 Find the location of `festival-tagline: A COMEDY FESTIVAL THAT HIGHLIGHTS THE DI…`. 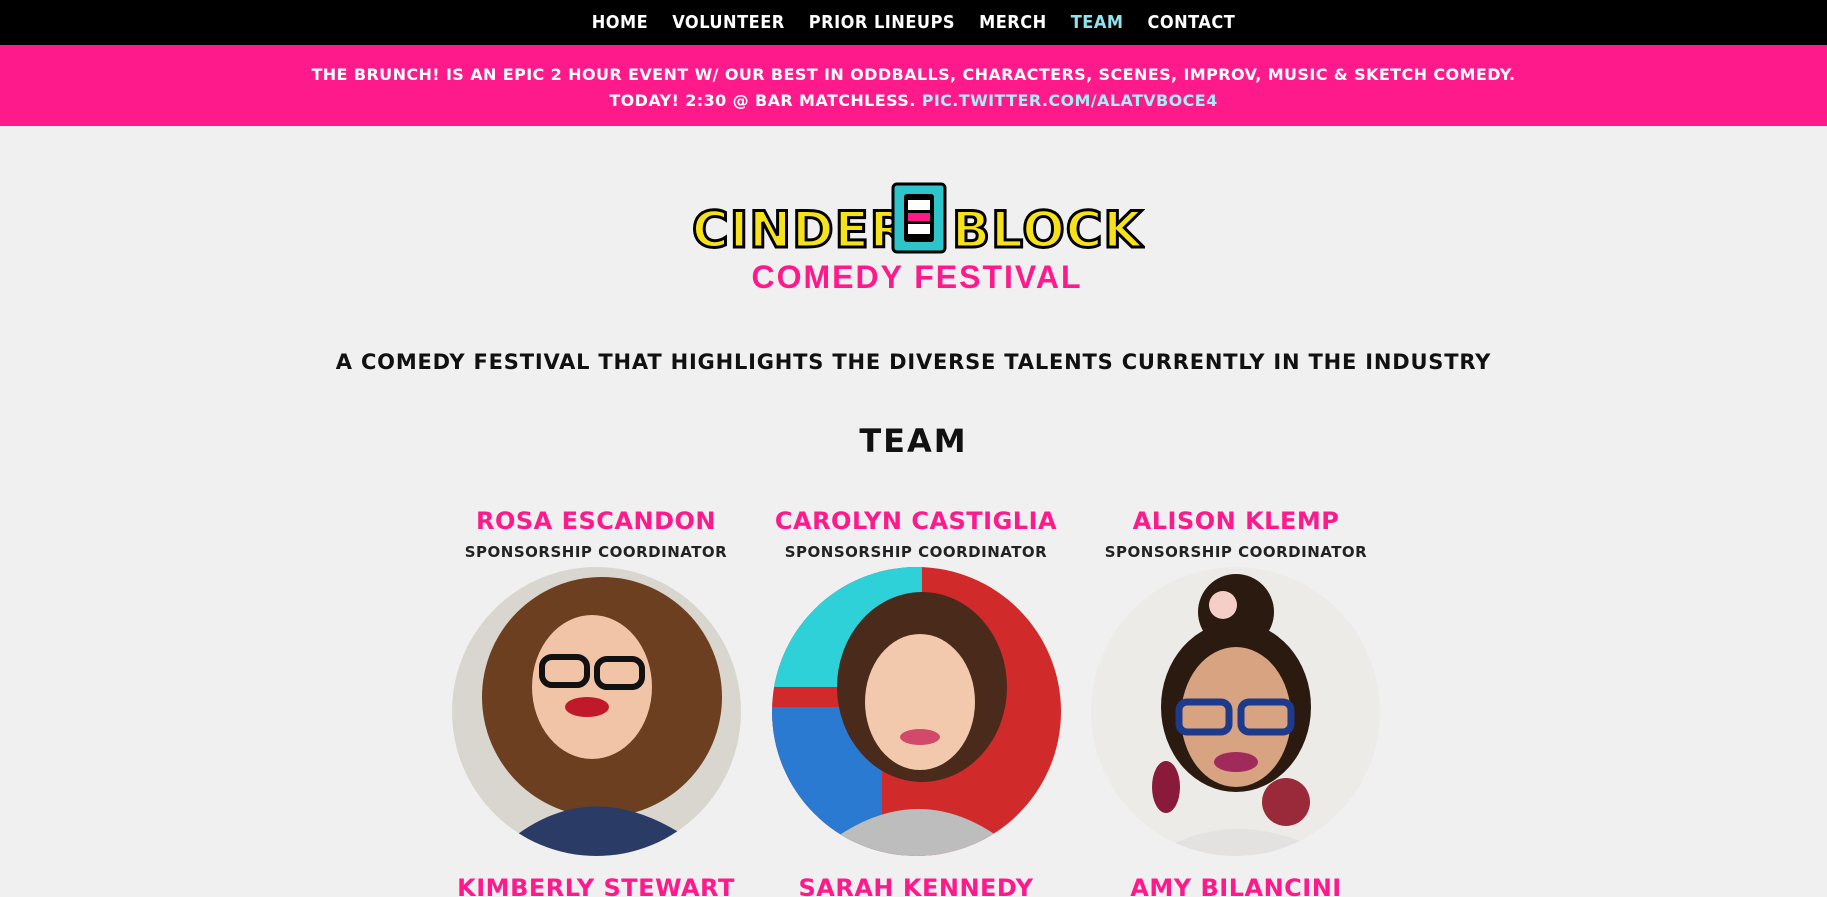

festival-tagline: A COMEDY FESTIVAL THAT HIGHLIGHTS THE DI… is located at coordinates (913, 362).